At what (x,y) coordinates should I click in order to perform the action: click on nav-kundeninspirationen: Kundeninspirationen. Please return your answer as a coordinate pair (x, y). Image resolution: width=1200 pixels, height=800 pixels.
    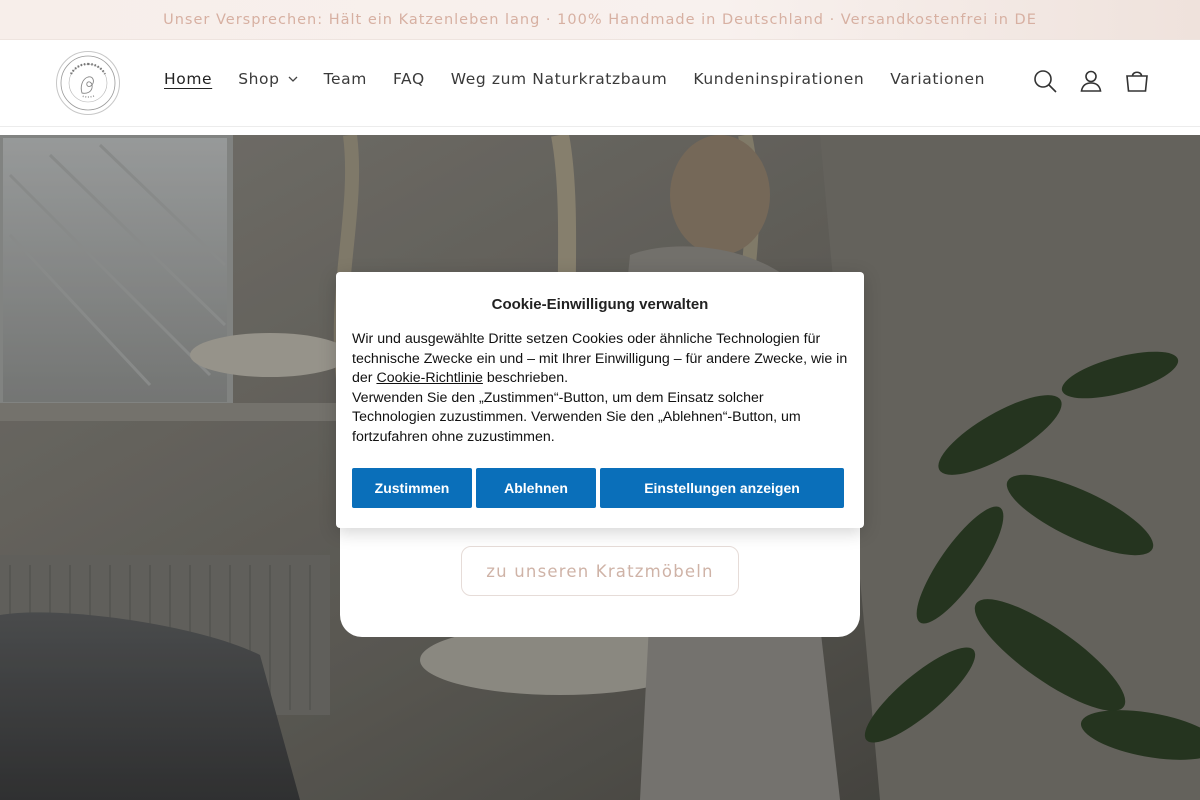
    Looking at the image, I should click on (778, 79).